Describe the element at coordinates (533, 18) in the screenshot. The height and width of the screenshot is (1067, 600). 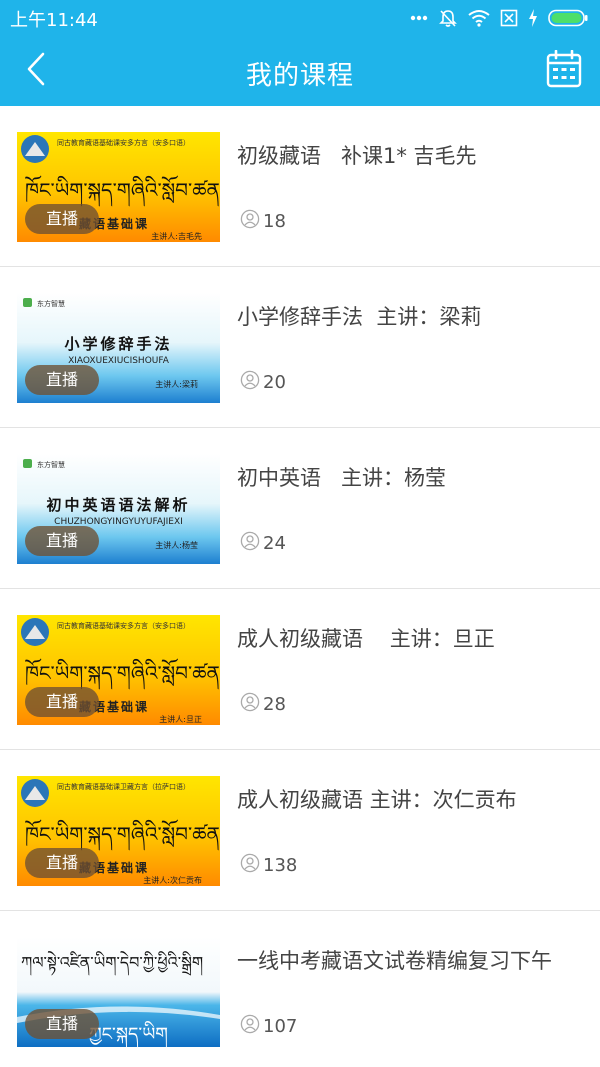
I see `charging-icon` at that location.